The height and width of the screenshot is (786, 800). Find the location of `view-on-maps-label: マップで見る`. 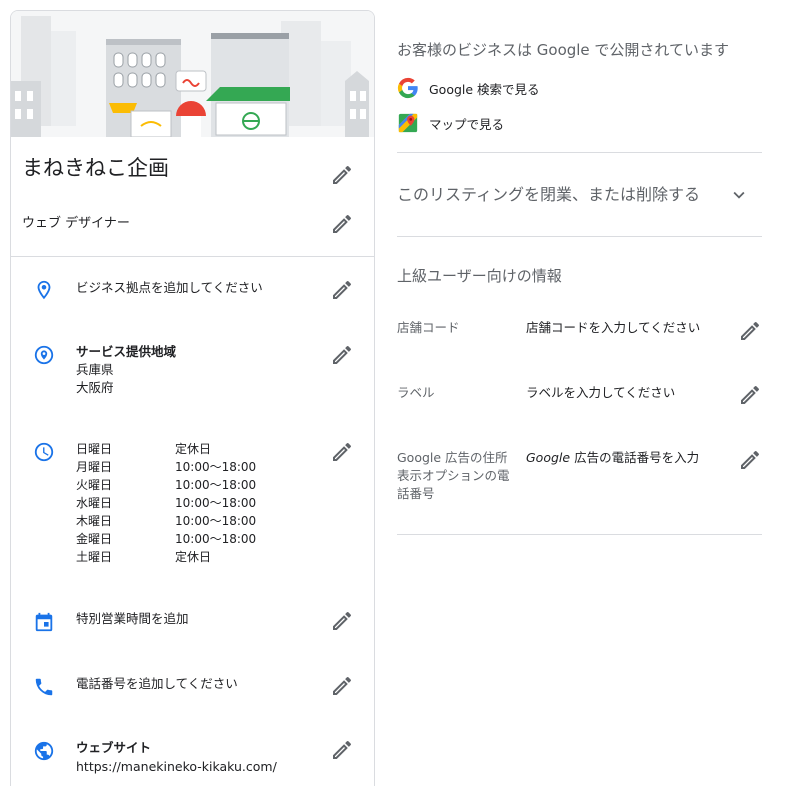

view-on-maps-label: マップで見る is located at coordinates (467, 124).